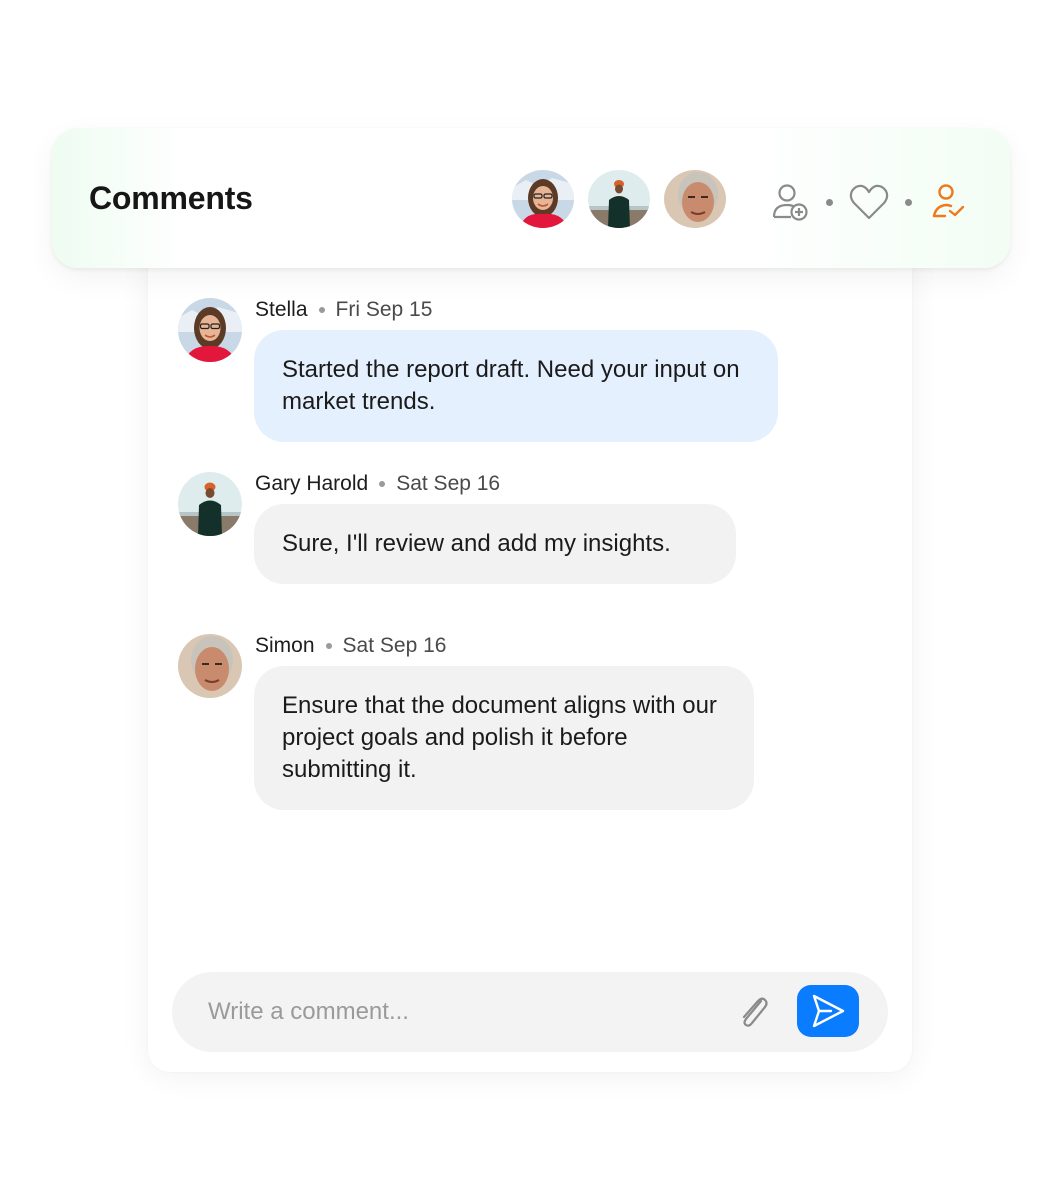 The height and width of the screenshot is (1200, 1060). What do you see at coordinates (384, 309) in the screenshot?
I see `comment-date: Fri Sep 15` at bounding box center [384, 309].